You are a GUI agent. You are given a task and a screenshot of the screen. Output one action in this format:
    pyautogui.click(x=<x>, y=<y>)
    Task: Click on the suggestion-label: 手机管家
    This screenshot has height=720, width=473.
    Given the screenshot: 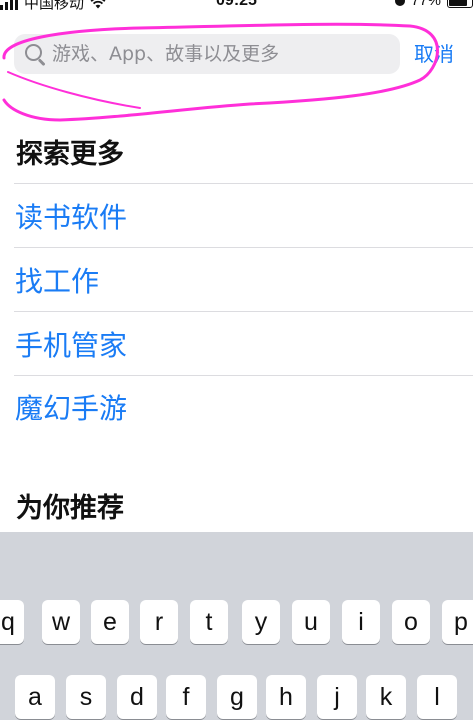 What is the action you would take?
    pyautogui.click(x=71, y=345)
    